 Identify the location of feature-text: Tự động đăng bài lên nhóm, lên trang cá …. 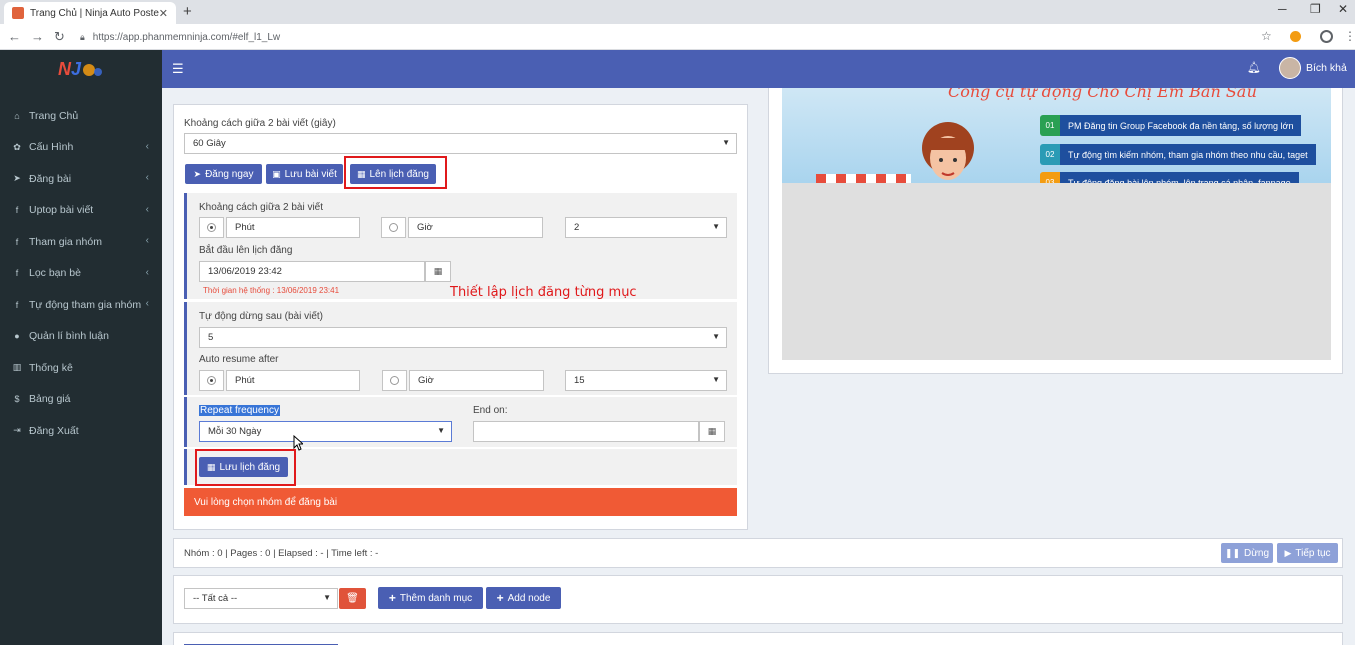
(1179, 177).